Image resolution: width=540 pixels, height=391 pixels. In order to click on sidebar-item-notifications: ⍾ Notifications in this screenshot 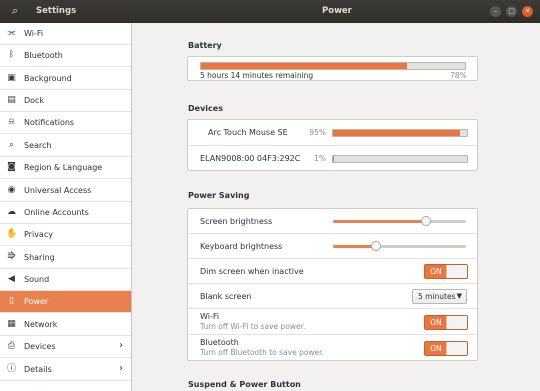, I will do `click(65, 123)`.